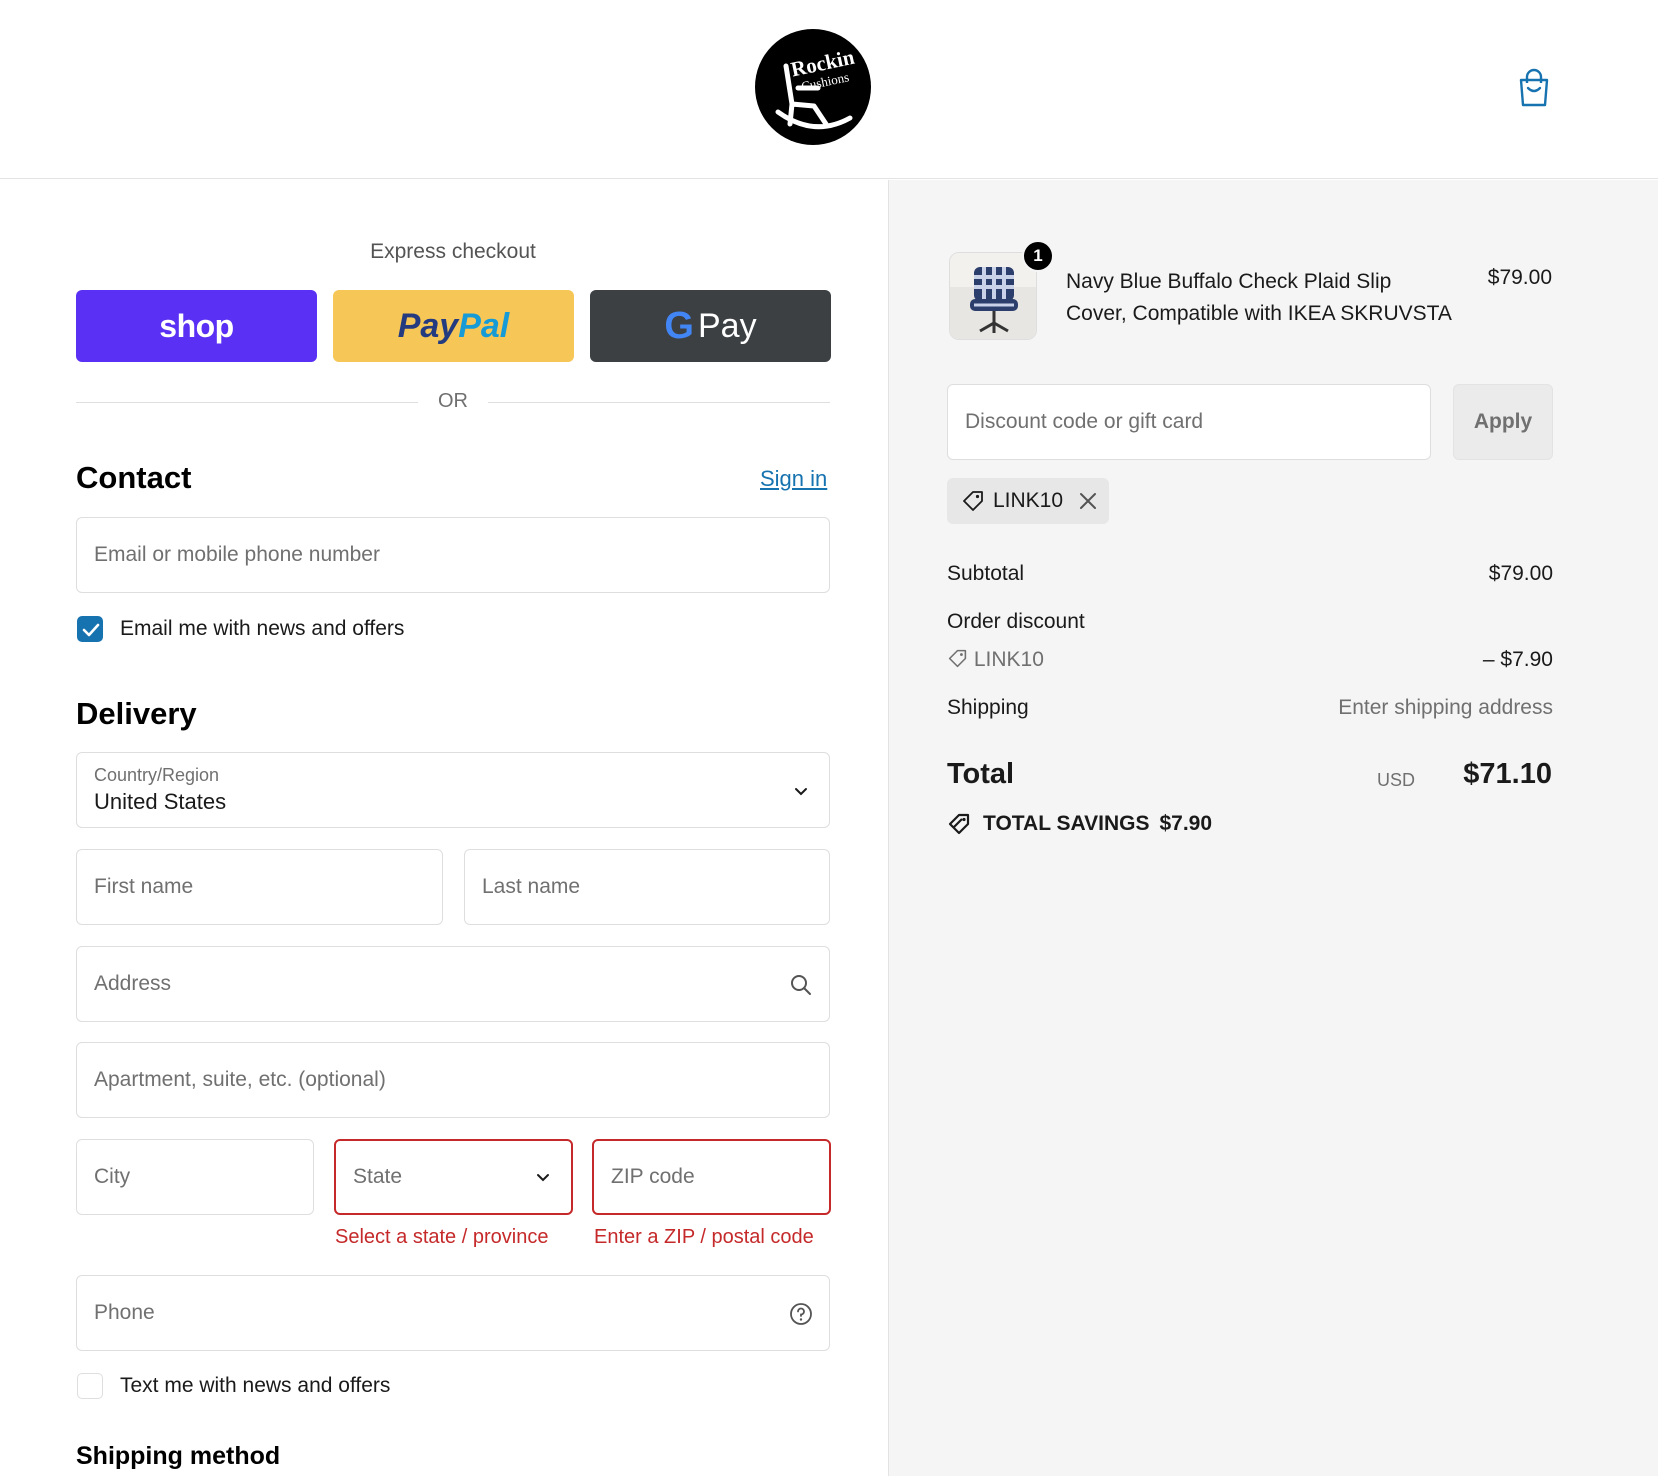 This screenshot has width=1658, height=1476. What do you see at coordinates (453, 1177) in the screenshot?
I see `state-select: State` at bounding box center [453, 1177].